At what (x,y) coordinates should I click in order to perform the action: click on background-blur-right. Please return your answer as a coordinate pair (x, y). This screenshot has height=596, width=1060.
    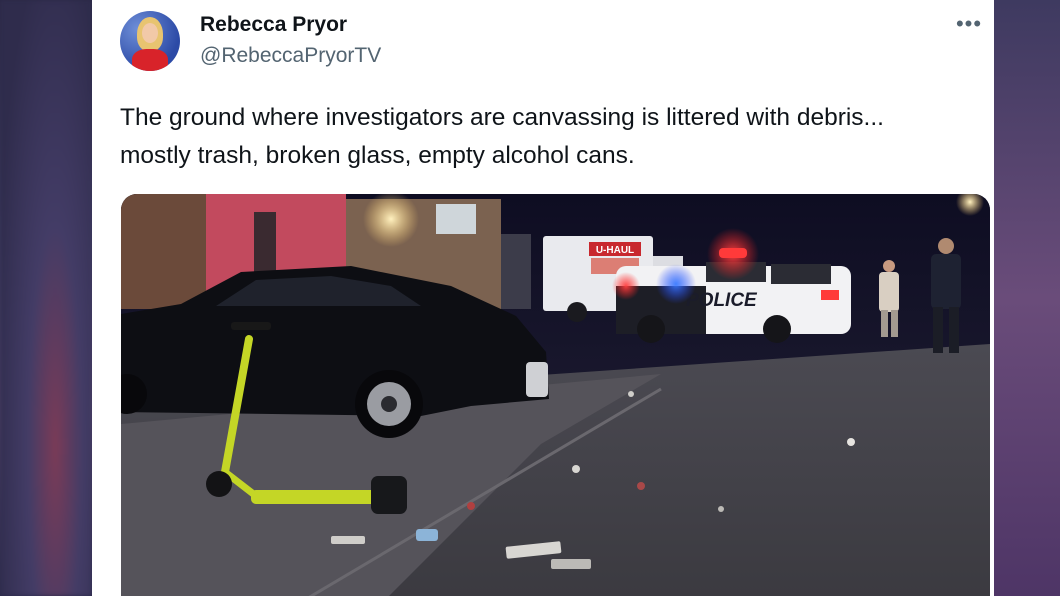
    Looking at the image, I should click on (1027, 298).